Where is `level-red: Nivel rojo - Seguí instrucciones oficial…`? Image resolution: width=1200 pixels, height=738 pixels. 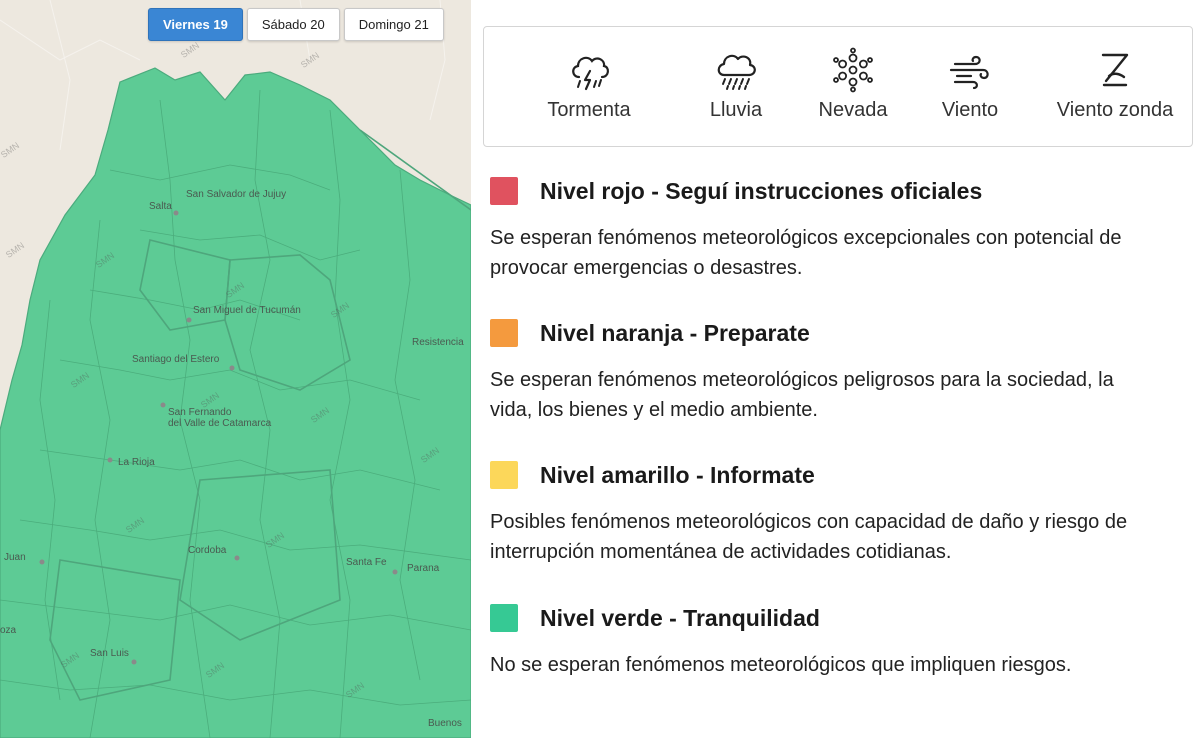
level-red: Nivel rojo - Seguí instrucciones oficial… is located at coordinates (840, 230).